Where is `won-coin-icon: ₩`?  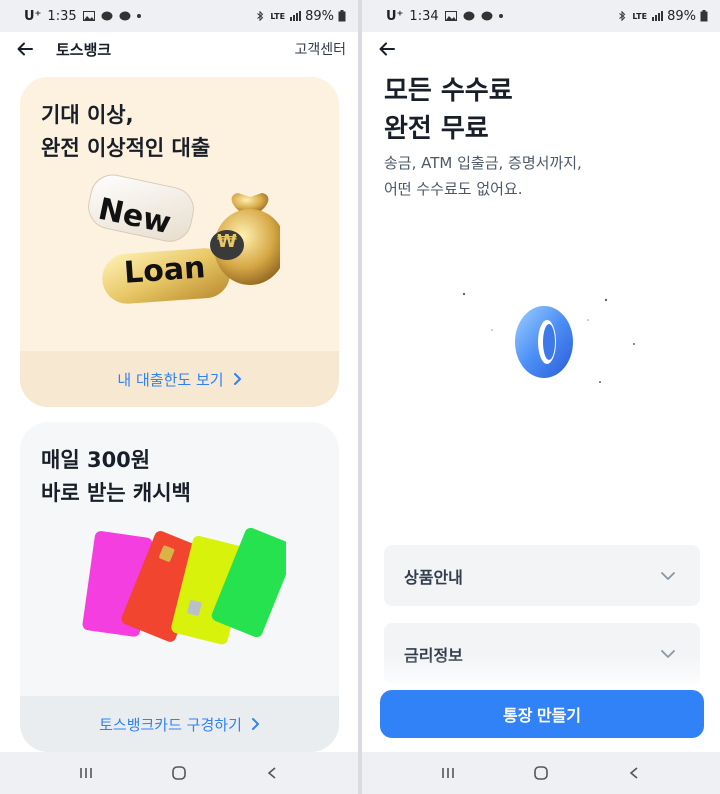 won-coin-icon: ₩ is located at coordinates (227, 241).